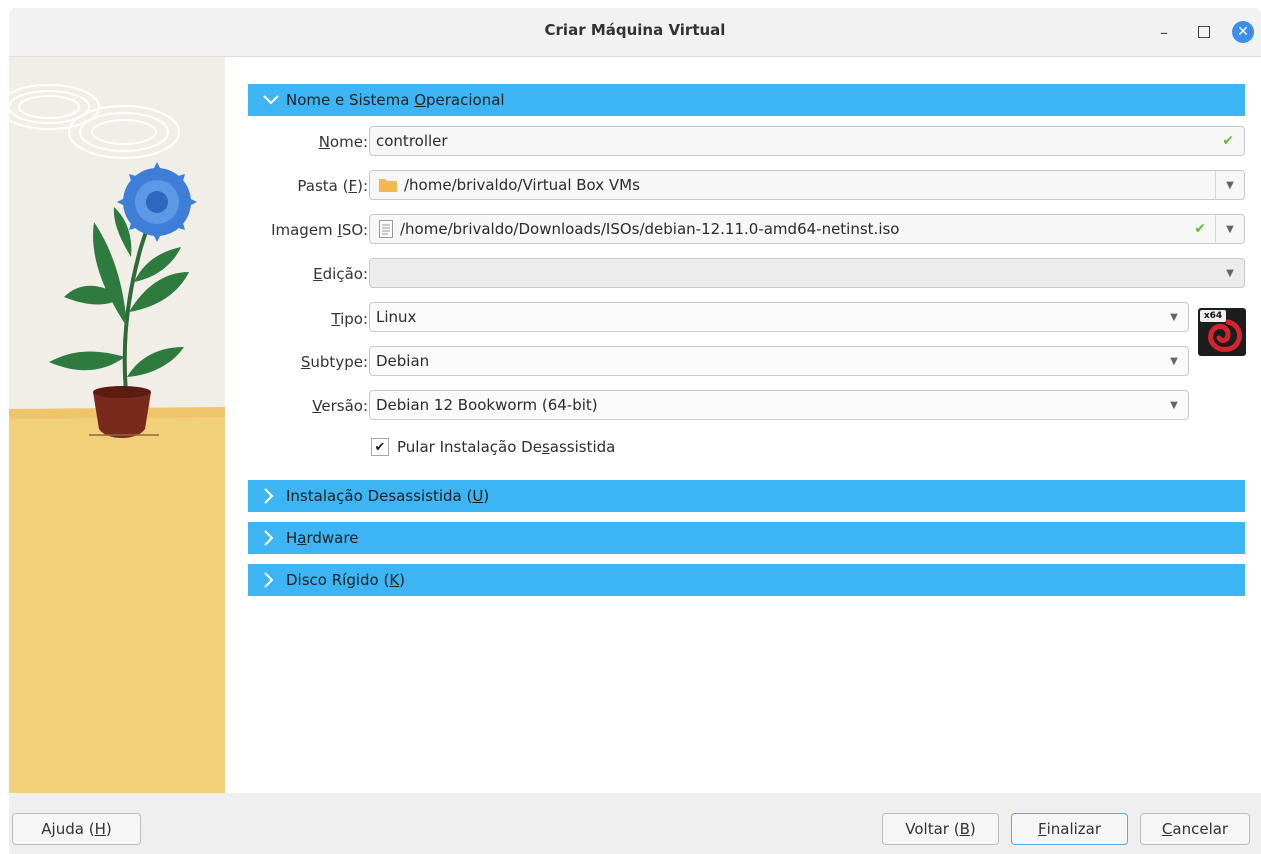 This screenshot has width=1261, height=854. Describe the element at coordinates (1222, 332) in the screenshot. I see `debian-icon: x64` at that location.